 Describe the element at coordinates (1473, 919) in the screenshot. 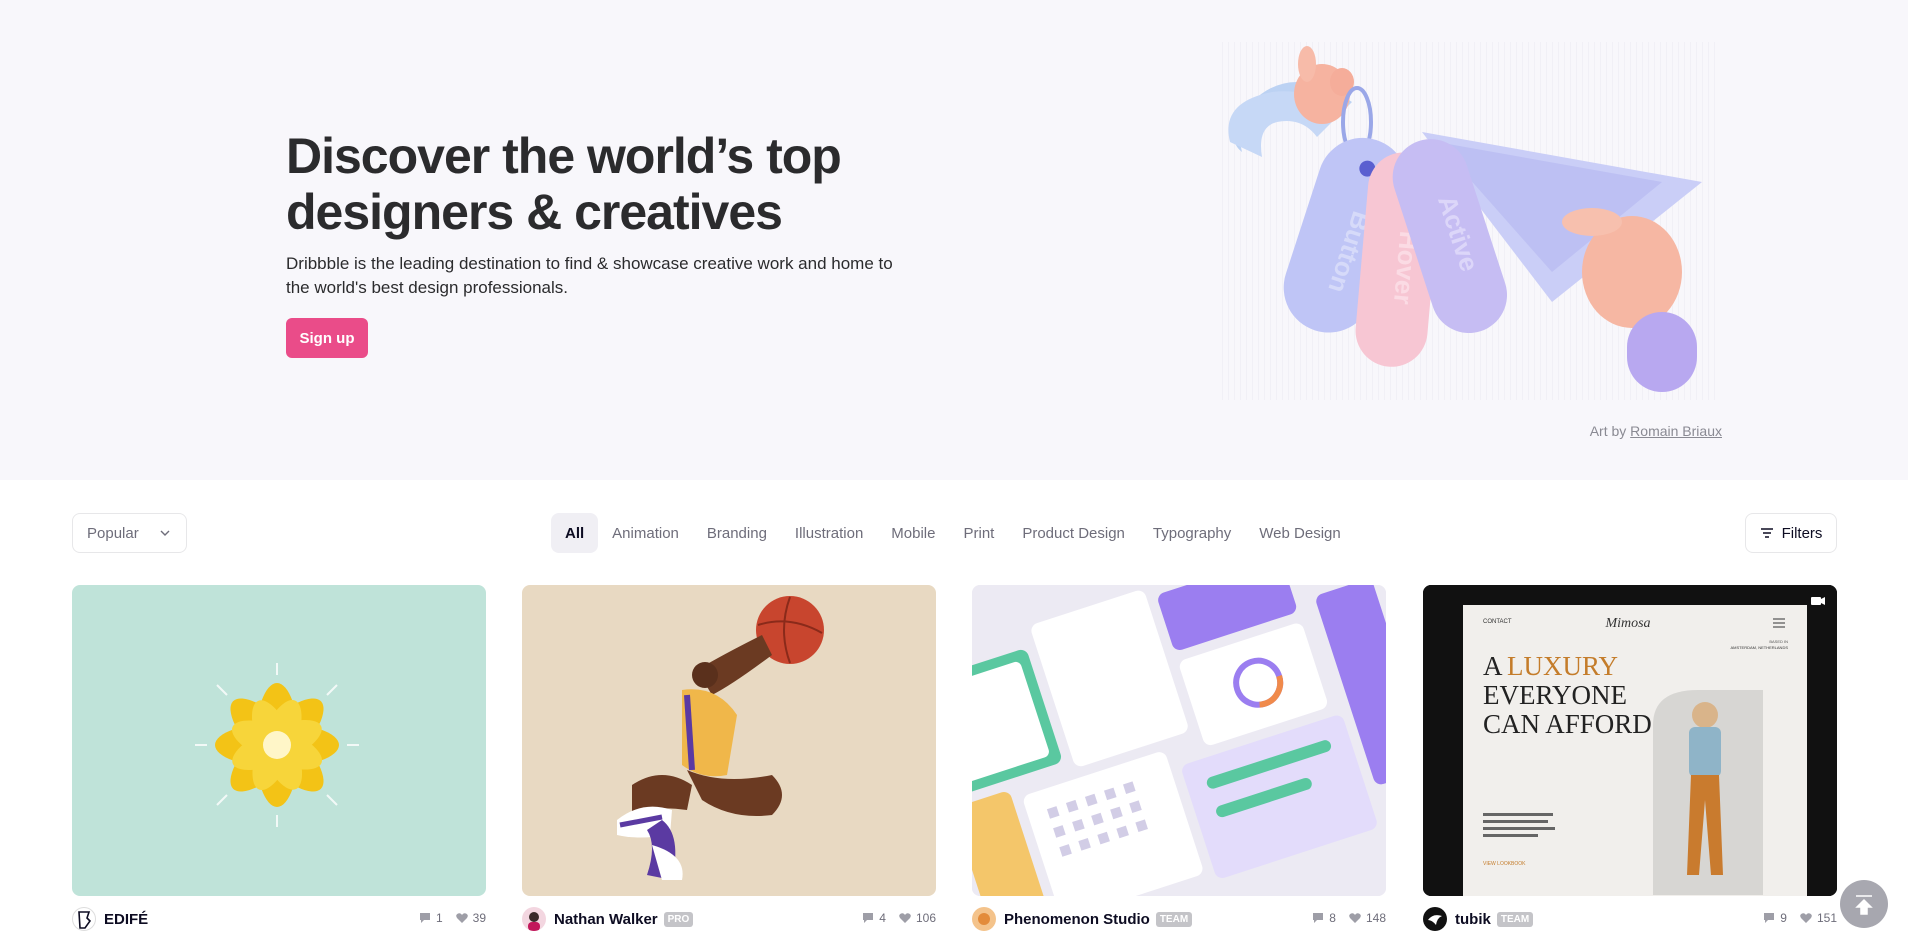

I see `author-name: tubik` at that location.